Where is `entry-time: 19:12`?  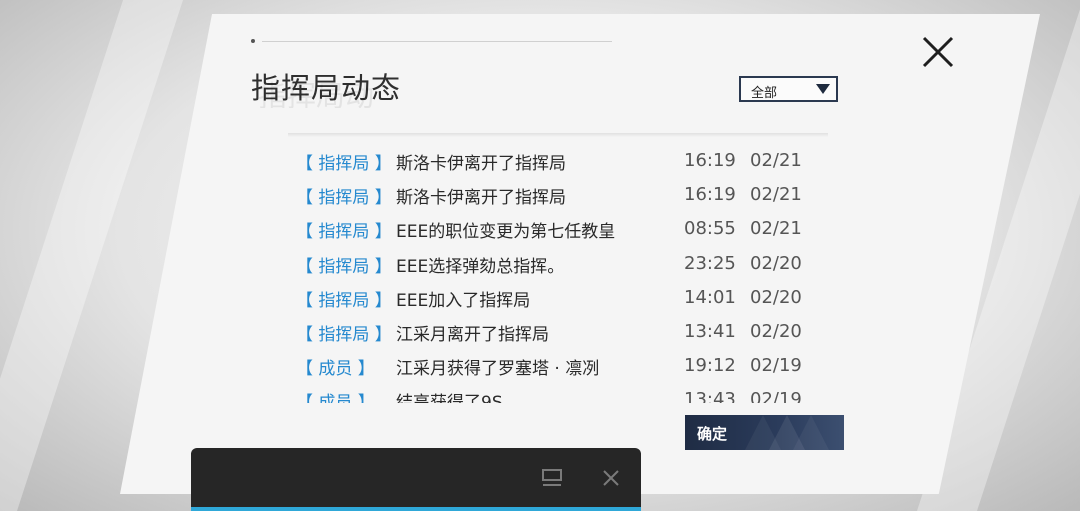 entry-time: 19:12 is located at coordinates (710, 366).